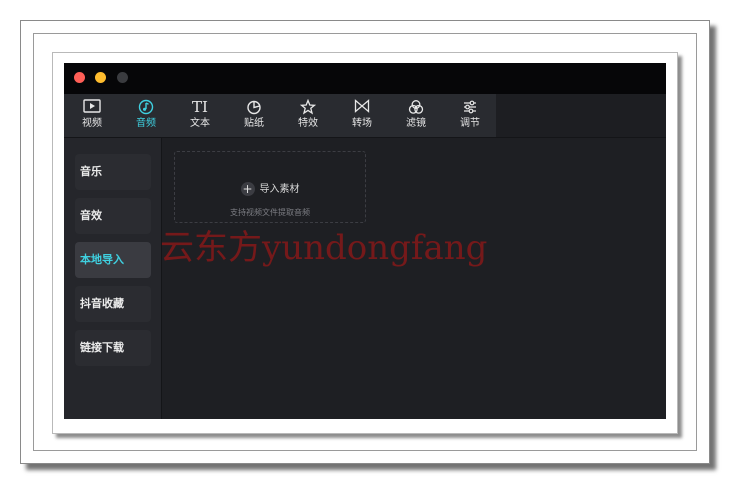  I want to click on tab-text: TI 文本, so click(200, 115).